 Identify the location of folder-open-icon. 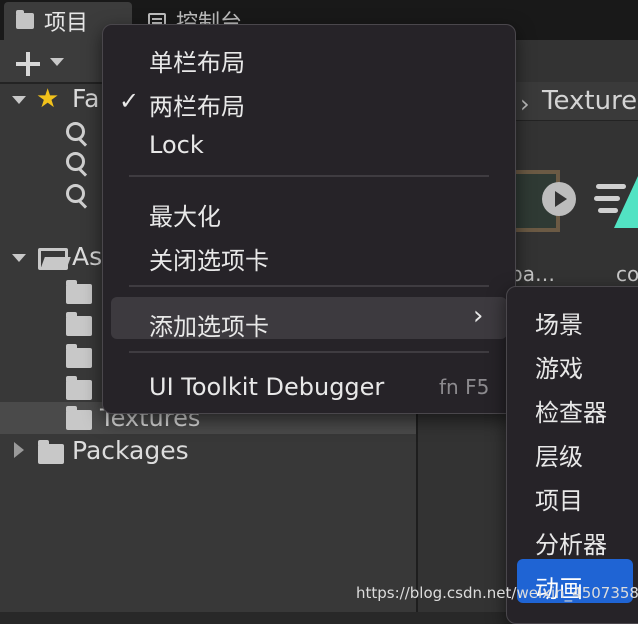
(53, 259).